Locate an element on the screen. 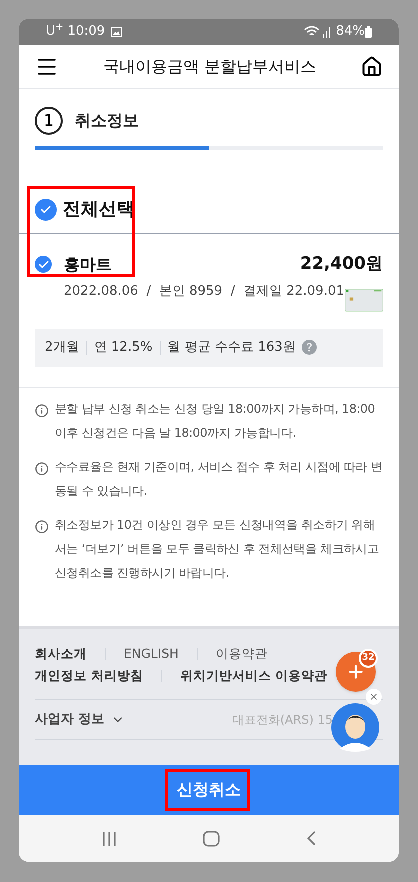 The width and height of the screenshot is (418, 882). footer-link: 개인정보 처리방침 is located at coordinates (89, 676).